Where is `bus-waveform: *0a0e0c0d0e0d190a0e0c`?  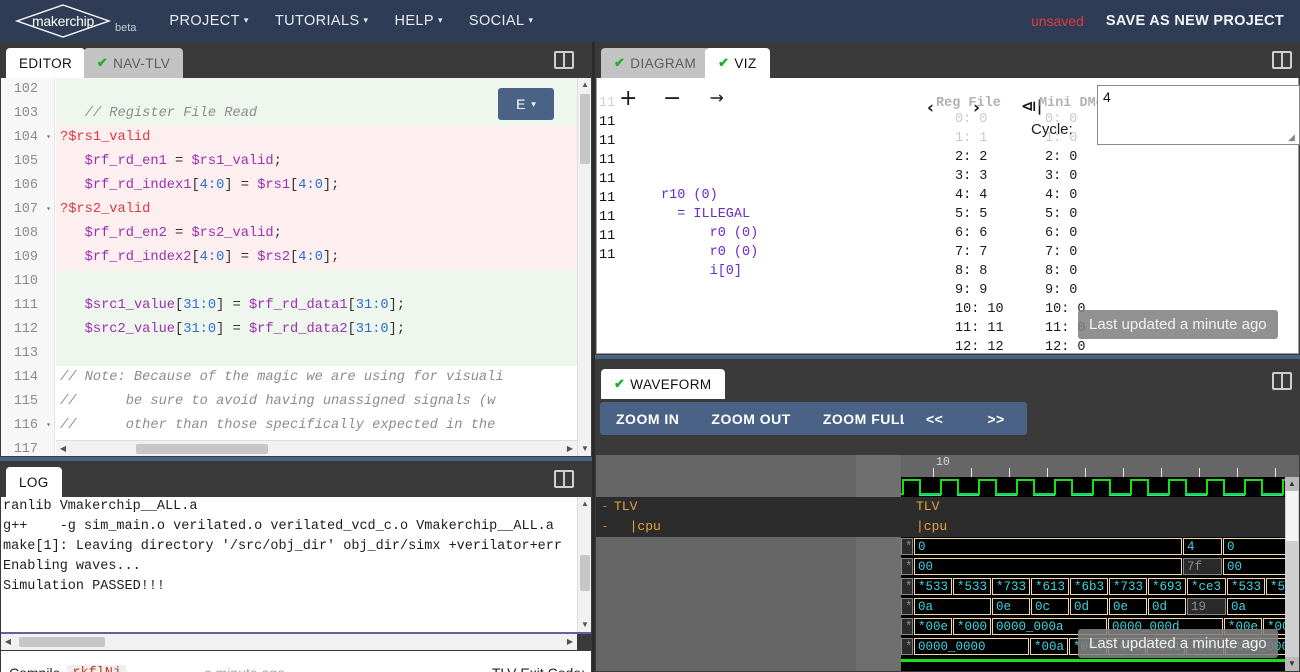 bus-waveform: *0a0e0c0d0e0d190a0e0c is located at coordinates (1100, 607).